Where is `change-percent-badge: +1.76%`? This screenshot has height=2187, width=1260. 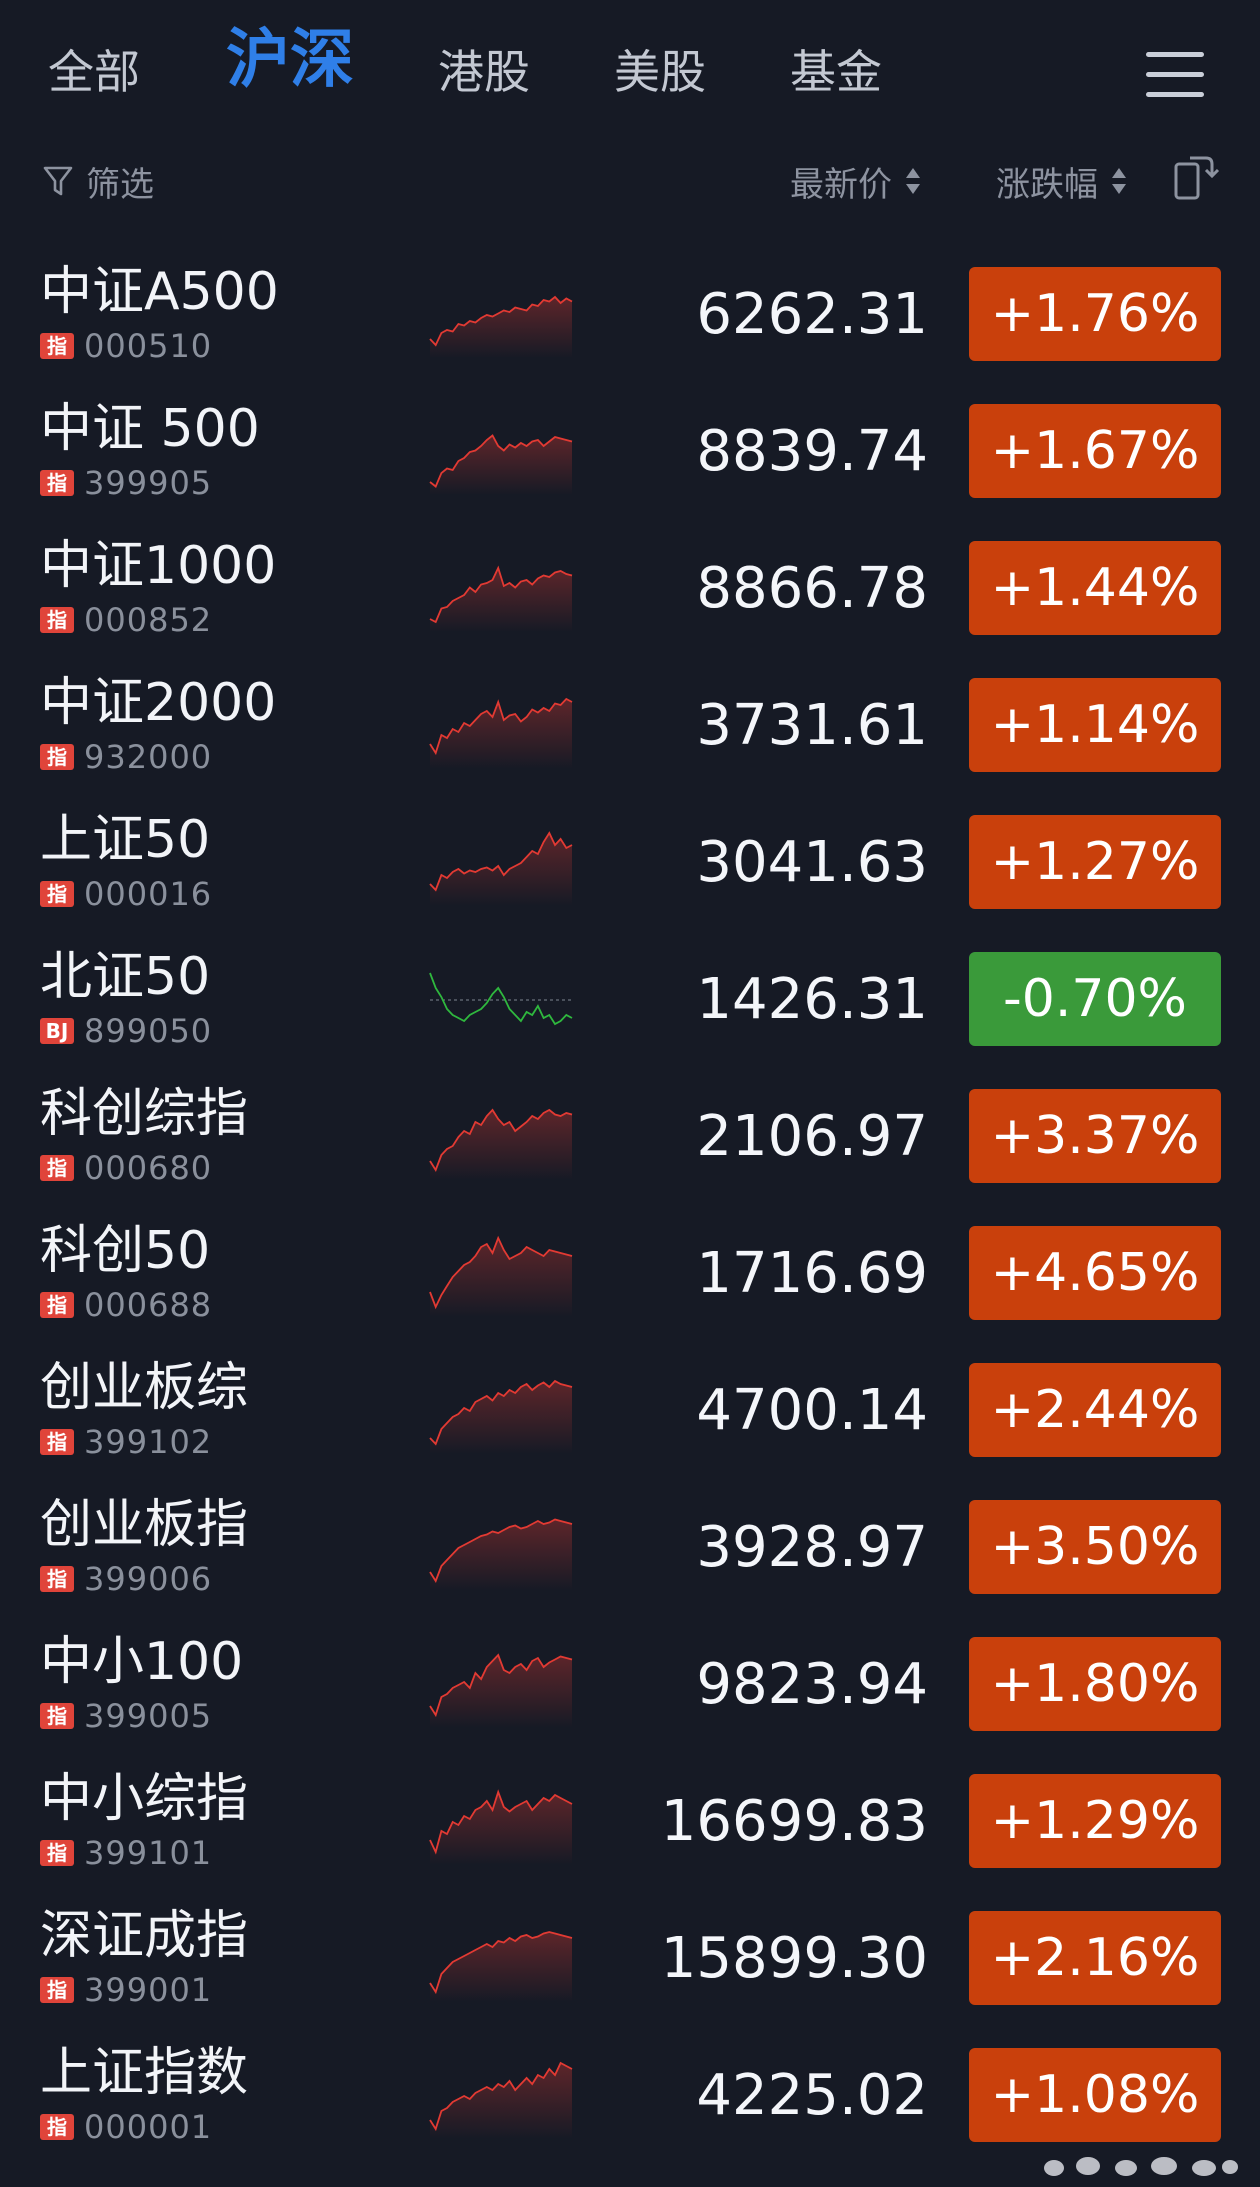
change-percent-badge: +1.76% is located at coordinates (1095, 314).